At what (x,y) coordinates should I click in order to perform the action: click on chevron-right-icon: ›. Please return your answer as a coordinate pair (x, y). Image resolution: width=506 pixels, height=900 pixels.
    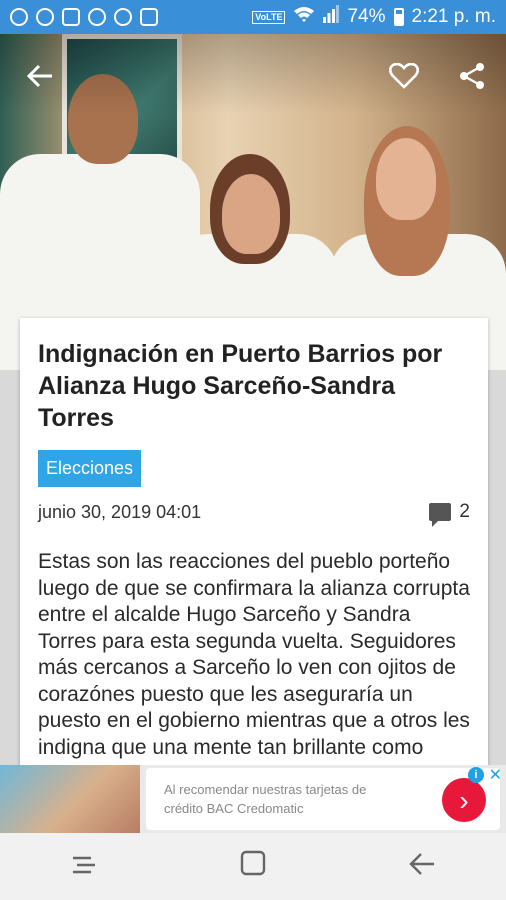
    Looking at the image, I should click on (464, 800).